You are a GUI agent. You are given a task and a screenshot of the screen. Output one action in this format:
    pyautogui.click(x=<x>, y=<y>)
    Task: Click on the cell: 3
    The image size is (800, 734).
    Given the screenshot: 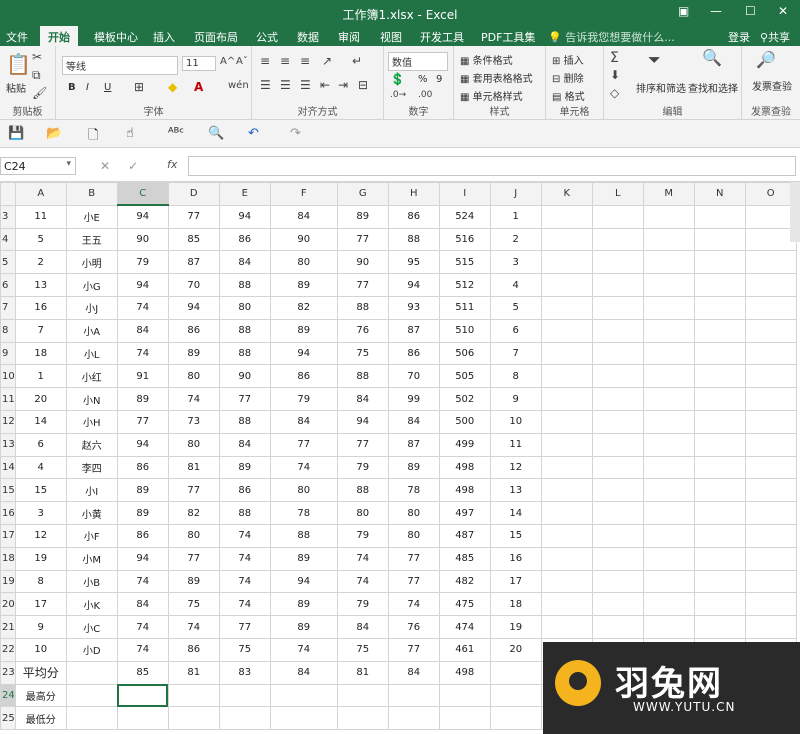 What is the action you would take?
    pyautogui.click(x=515, y=262)
    